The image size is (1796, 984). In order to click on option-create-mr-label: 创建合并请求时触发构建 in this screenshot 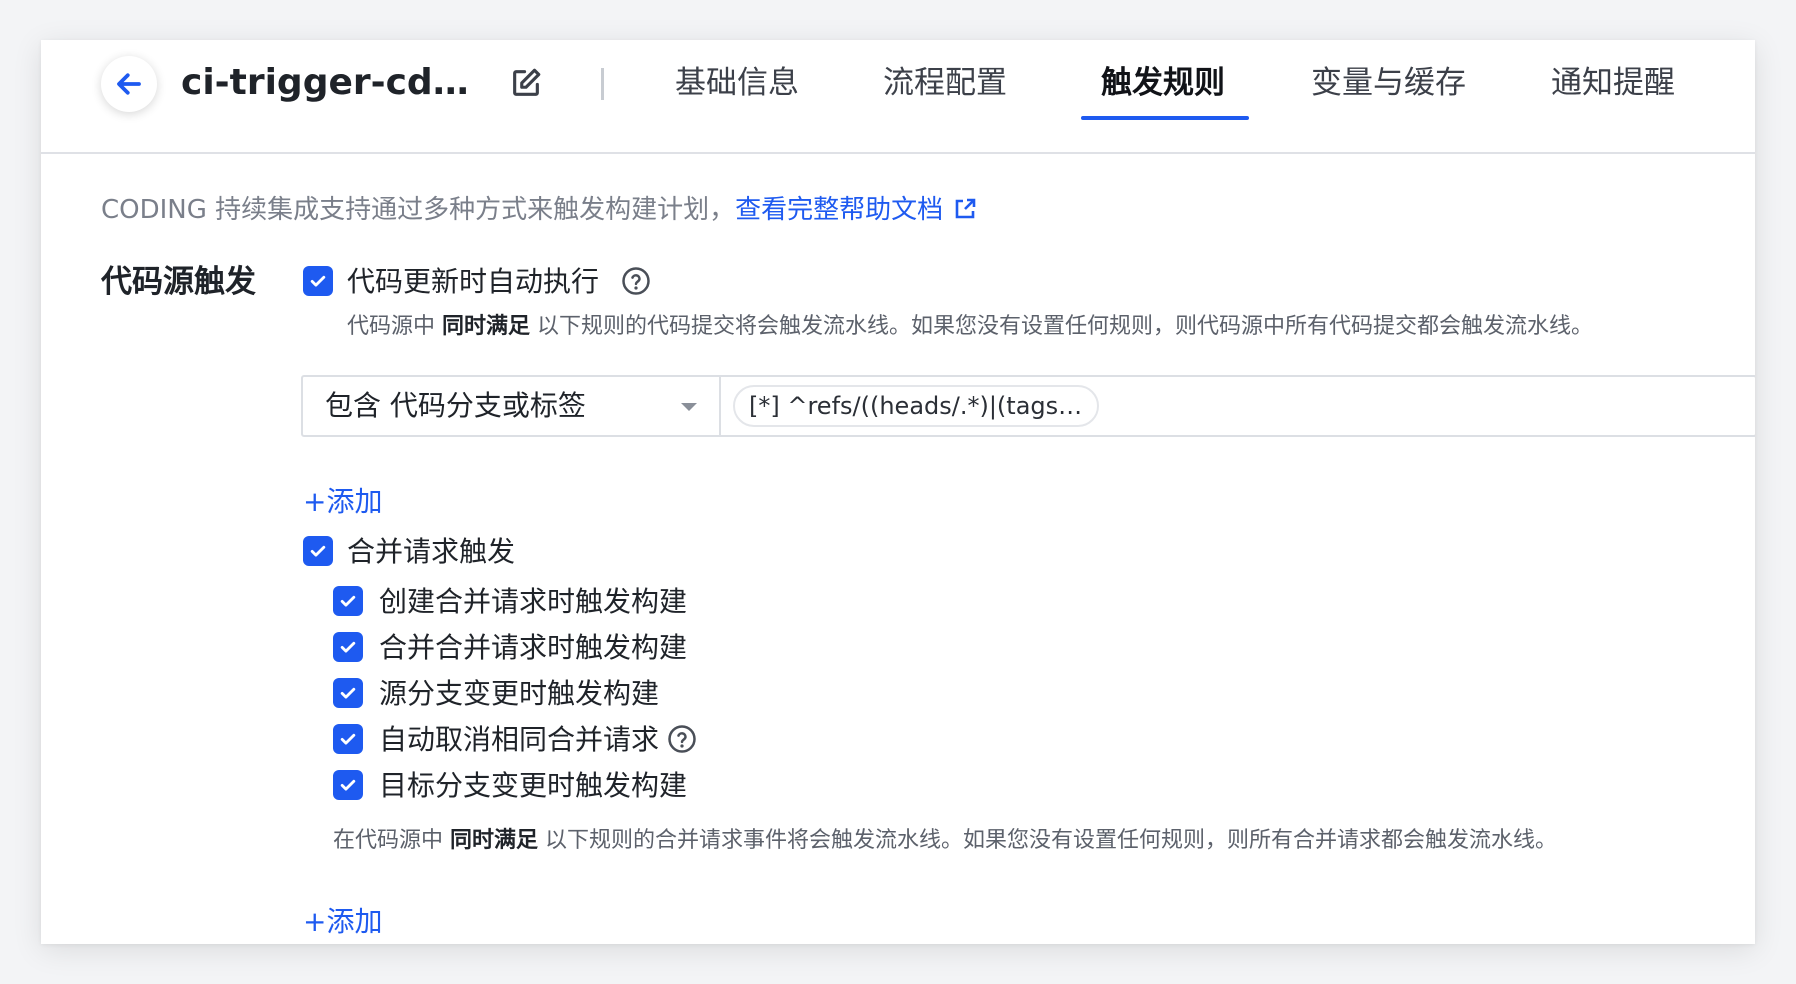, I will do `click(533, 601)`.